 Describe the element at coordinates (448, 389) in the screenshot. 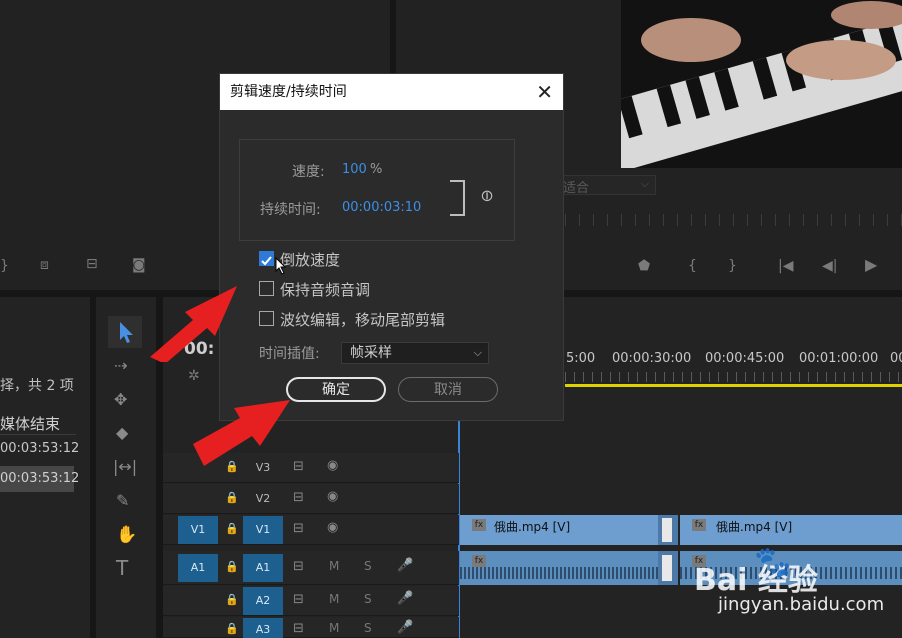

I see `cancel-button: 取消` at that location.